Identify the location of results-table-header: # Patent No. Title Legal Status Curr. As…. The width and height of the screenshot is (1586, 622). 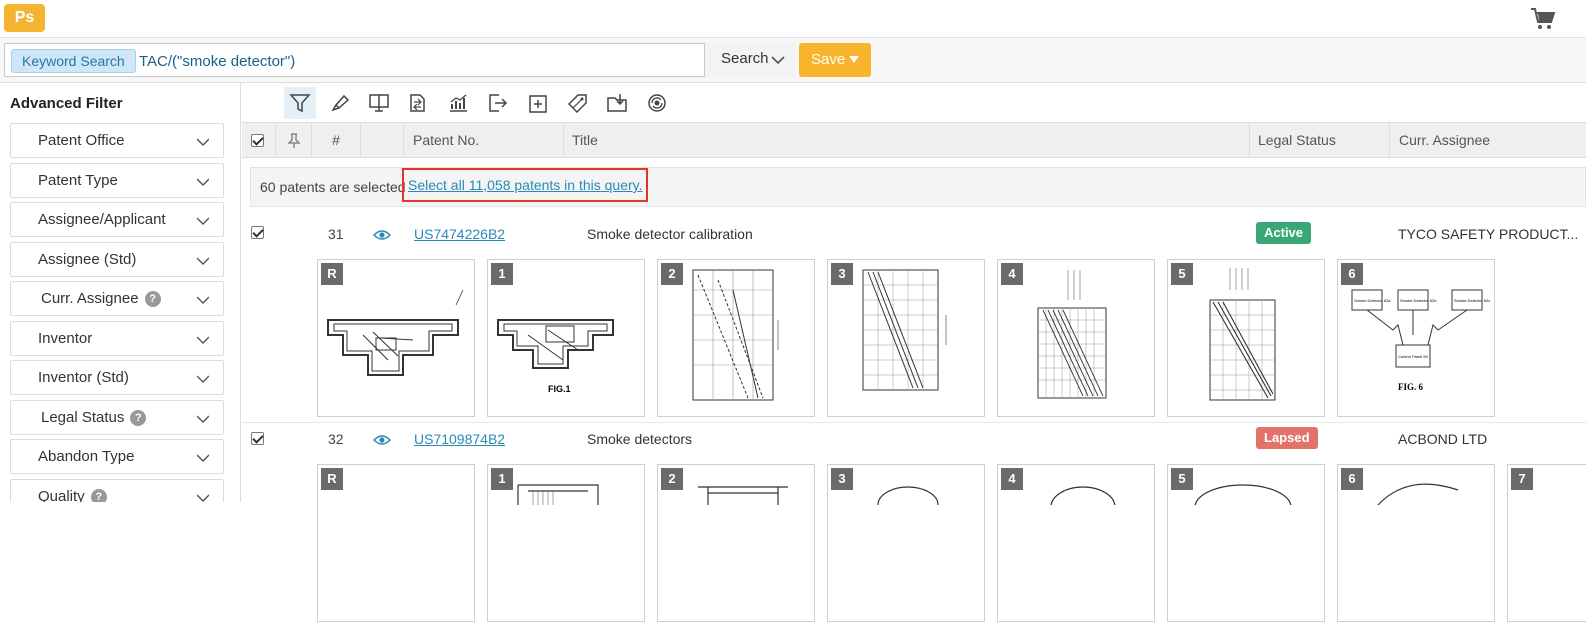
(914, 140).